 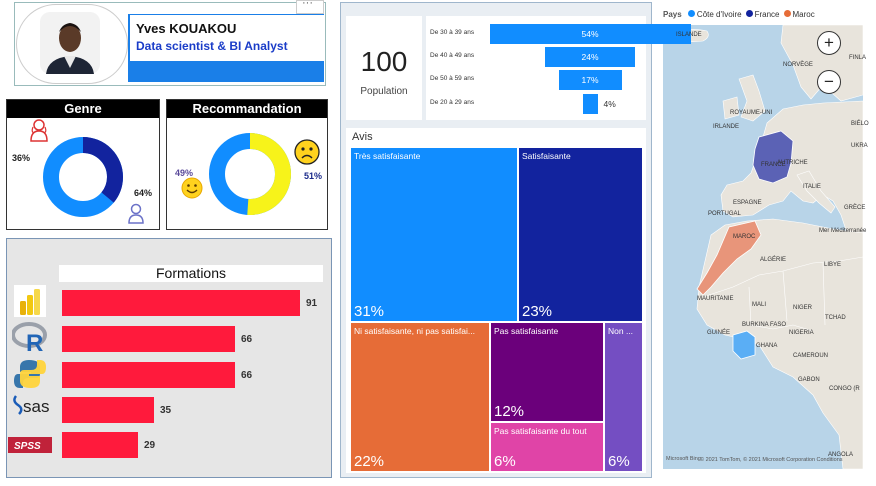 What do you see at coordinates (811, 356) in the screenshot?
I see `map-country-label: CAMEROUN` at bounding box center [811, 356].